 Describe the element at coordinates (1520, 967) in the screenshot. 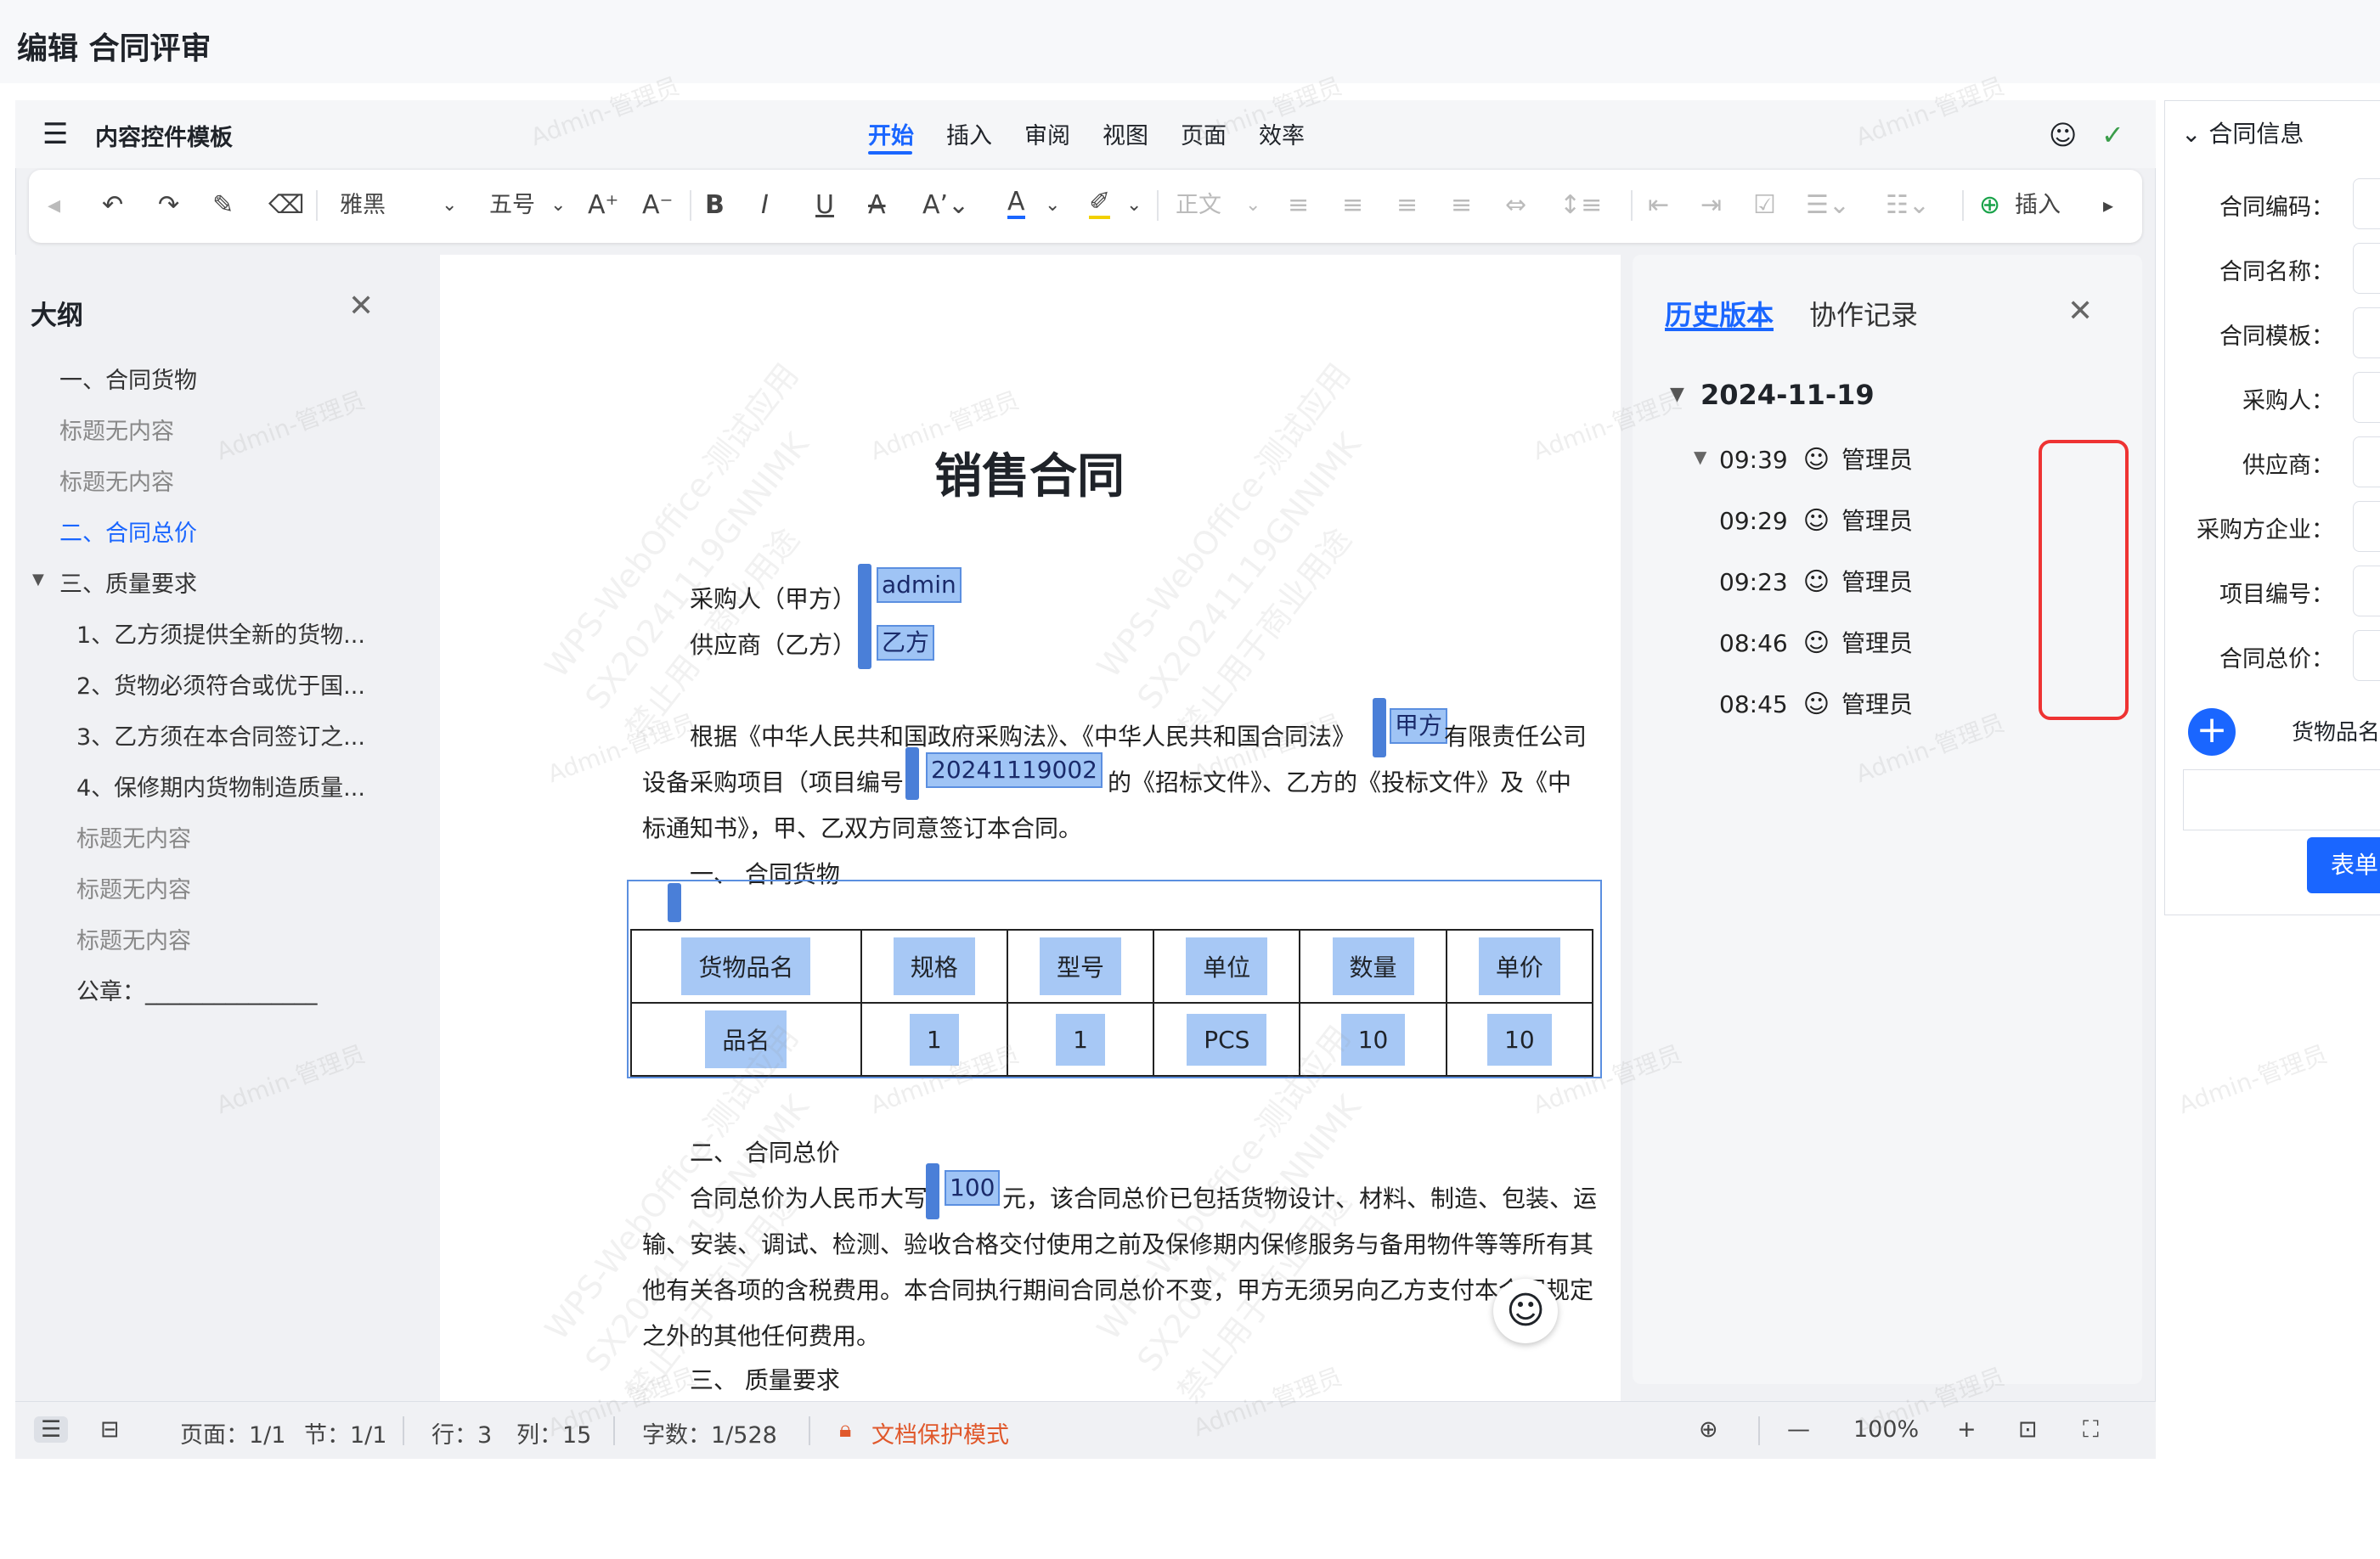

I see `table-header-cell: 单价` at that location.